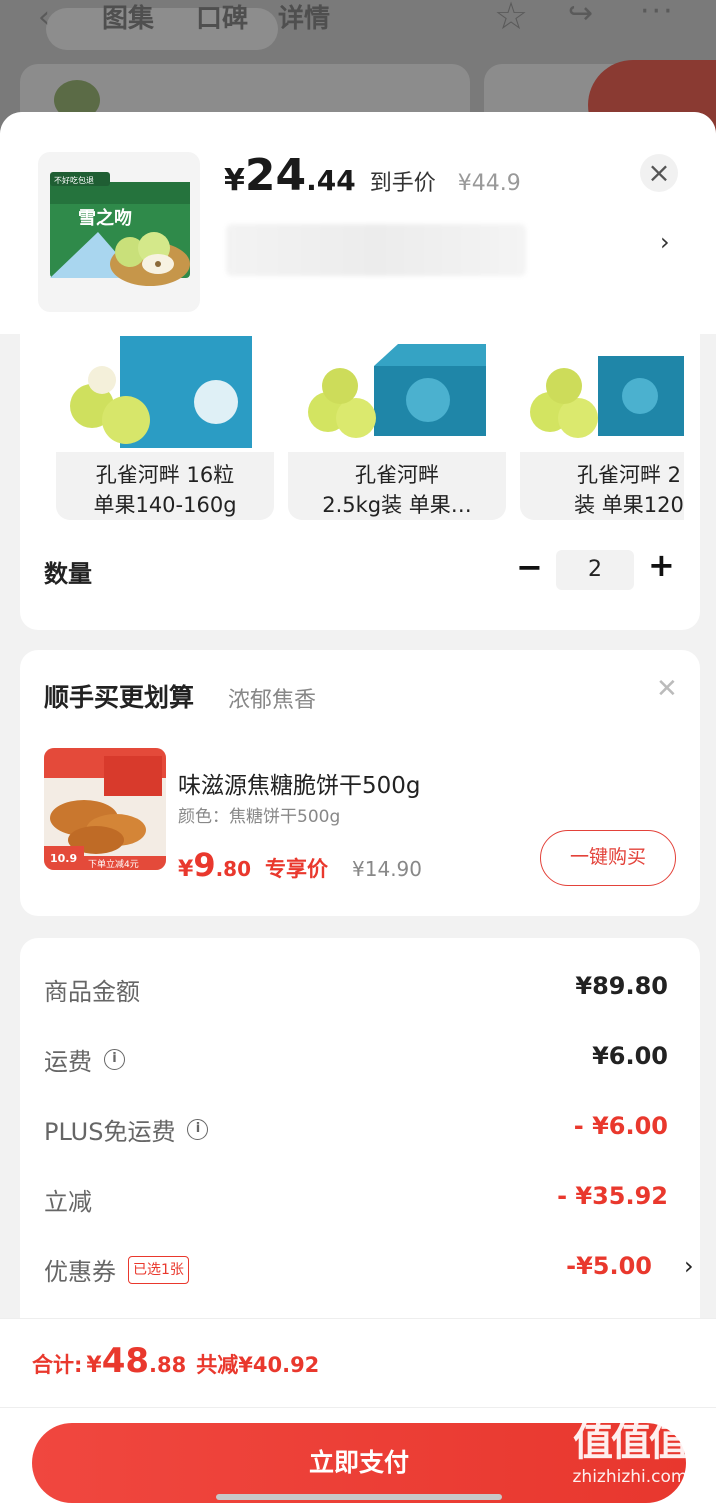 The image size is (716, 1504). Describe the element at coordinates (74, 180) in the screenshot. I see `thumb-banner-text: 不好吃包退` at that location.